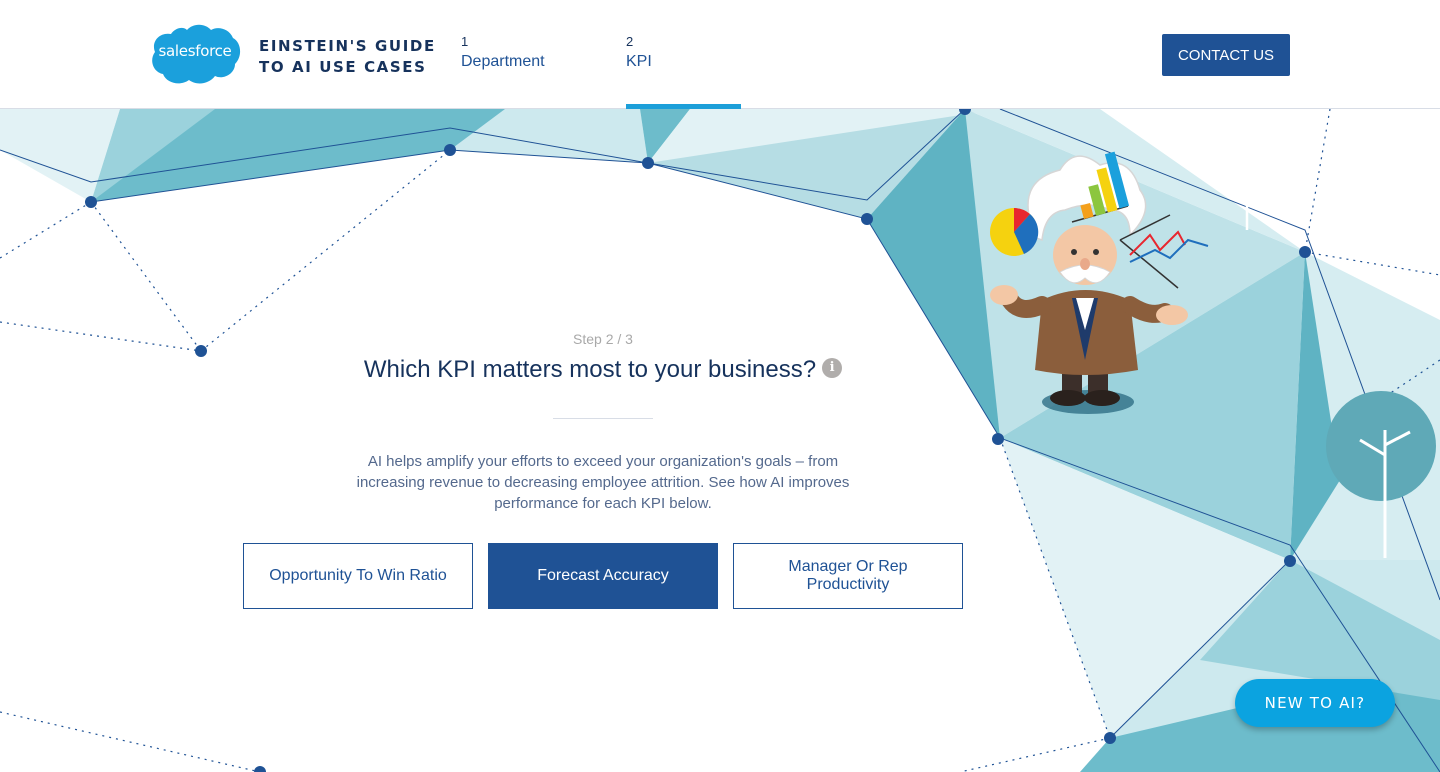  Describe the element at coordinates (347, 57) in the screenshot. I see `guide-title: EINSTEIN'S GUIDE TO AI USE CASES` at that location.